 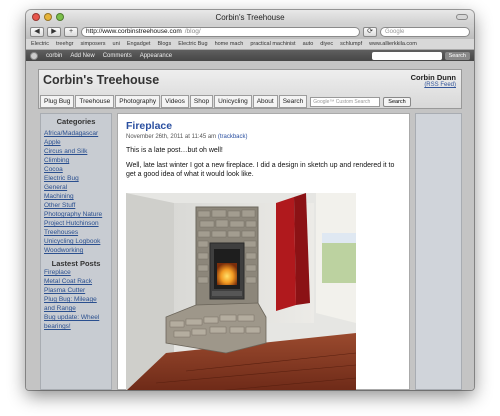 I want to click on window-controls, so click(x=48, y=17).